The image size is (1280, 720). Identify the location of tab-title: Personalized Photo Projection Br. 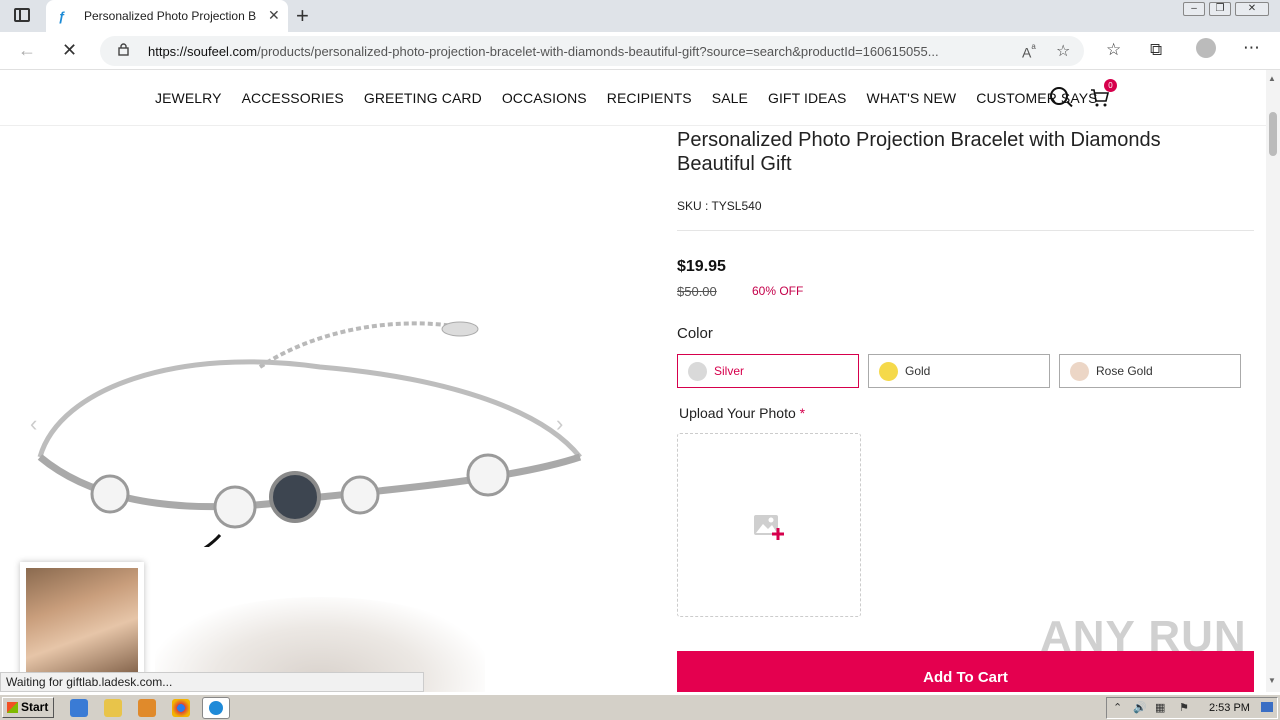
(170, 16).